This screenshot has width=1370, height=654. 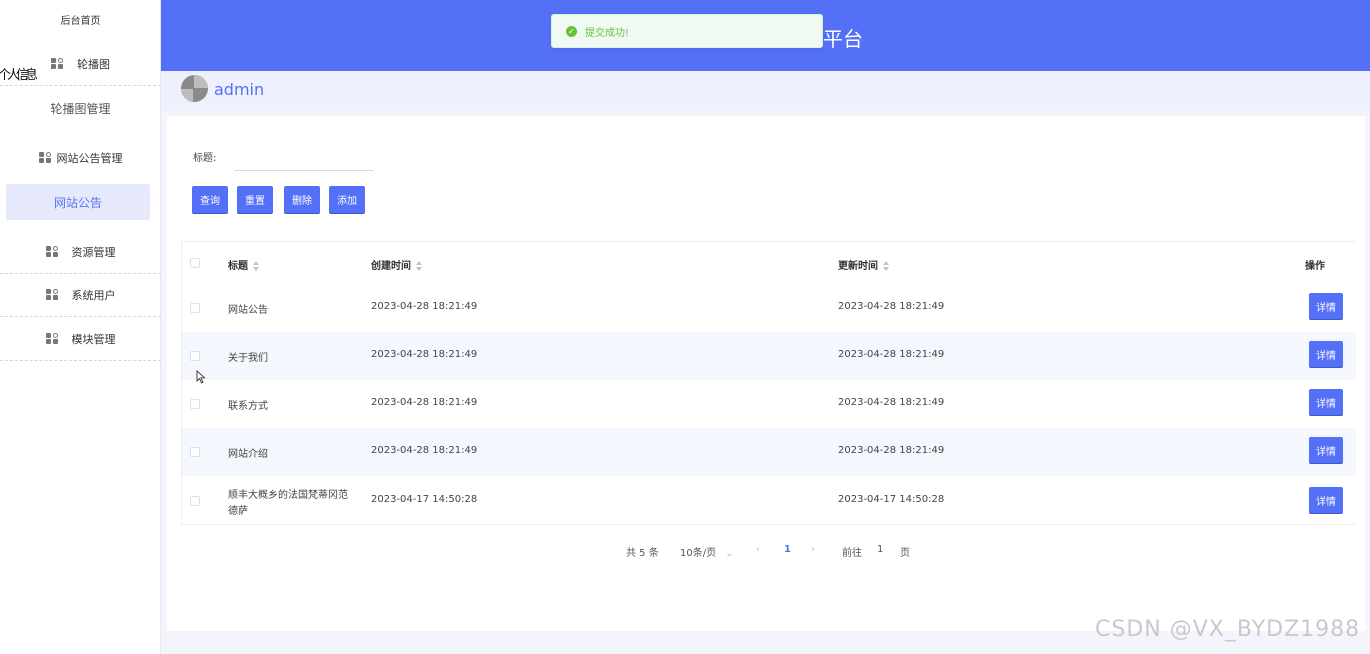 What do you see at coordinates (248, 310) in the screenshot?
I see `cell-title: 网站公告` at bounding box center [248, 310].